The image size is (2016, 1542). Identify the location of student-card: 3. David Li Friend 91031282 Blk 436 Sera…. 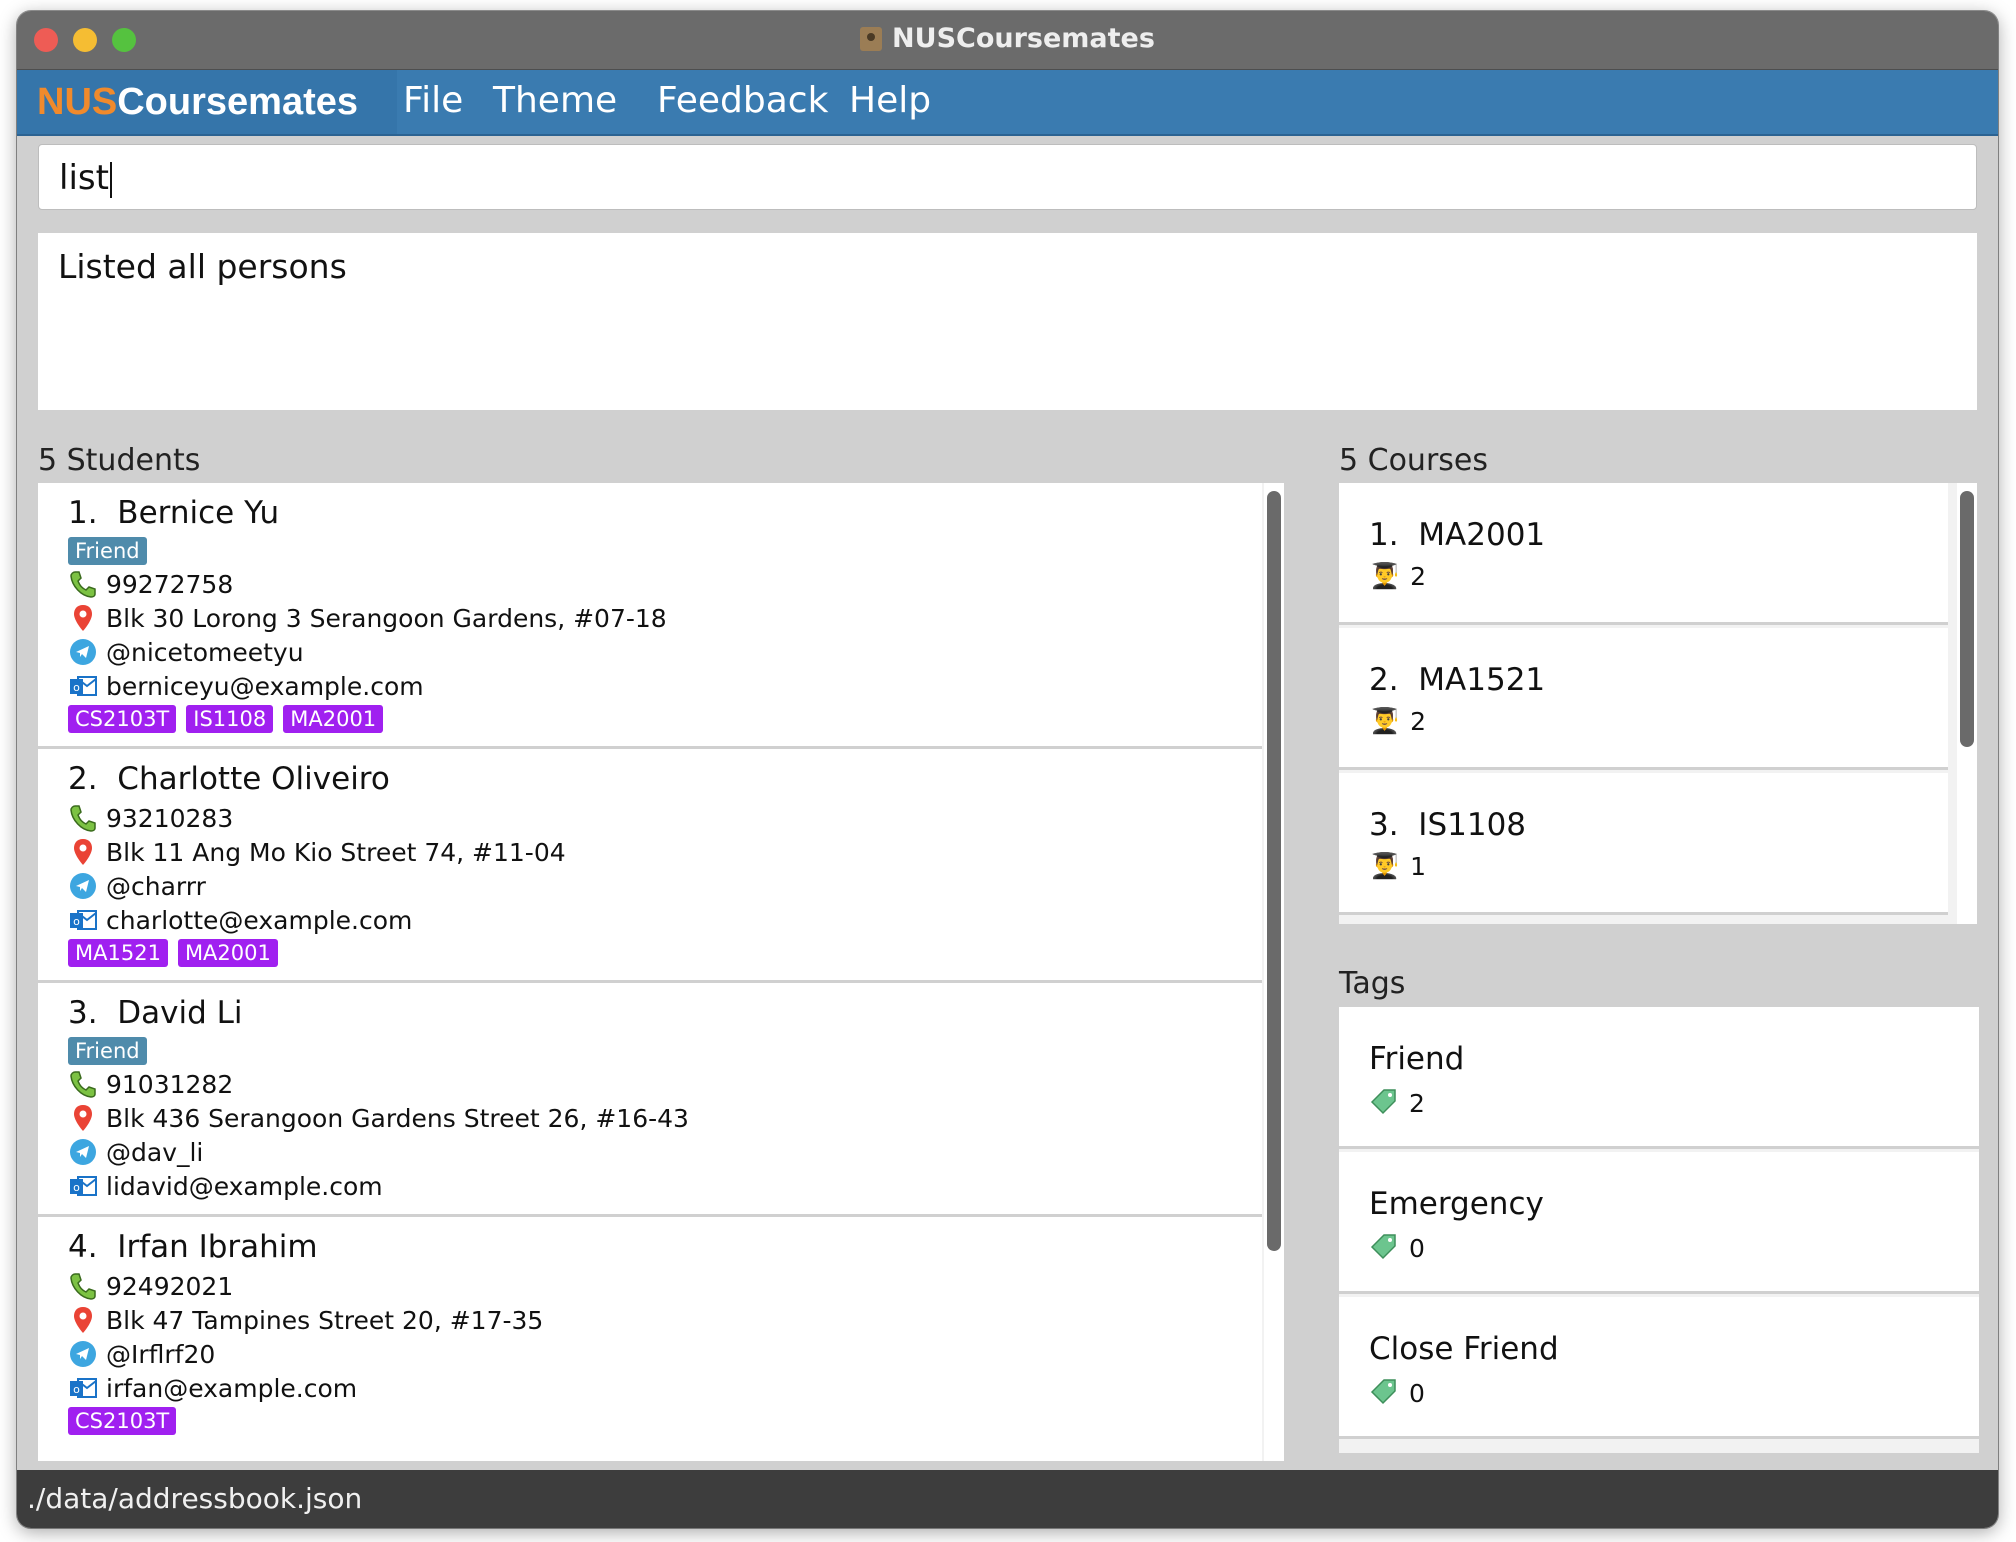
(650, 1100).